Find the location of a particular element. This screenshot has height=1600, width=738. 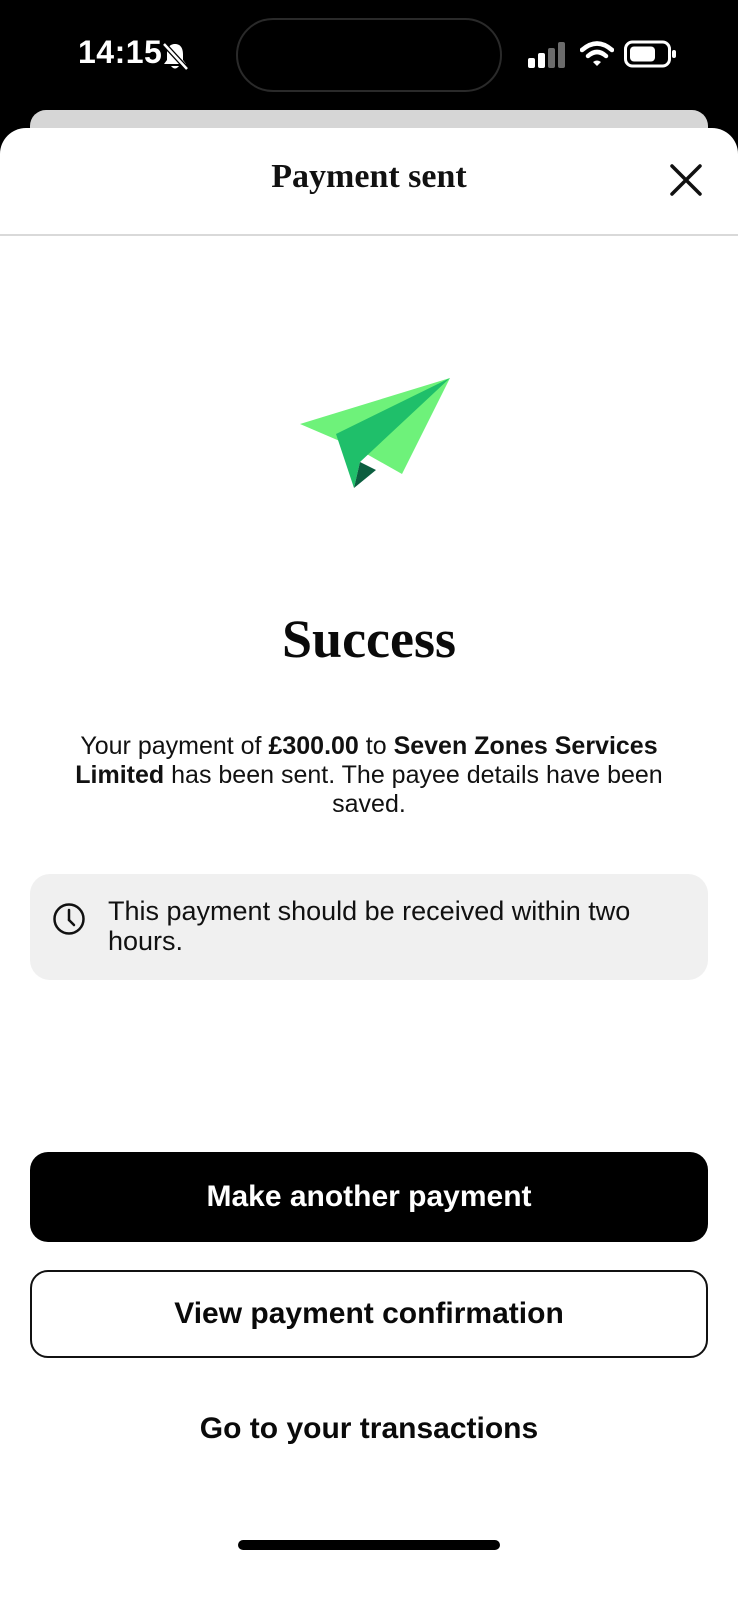

close-button is located at coordinates (686, 180).